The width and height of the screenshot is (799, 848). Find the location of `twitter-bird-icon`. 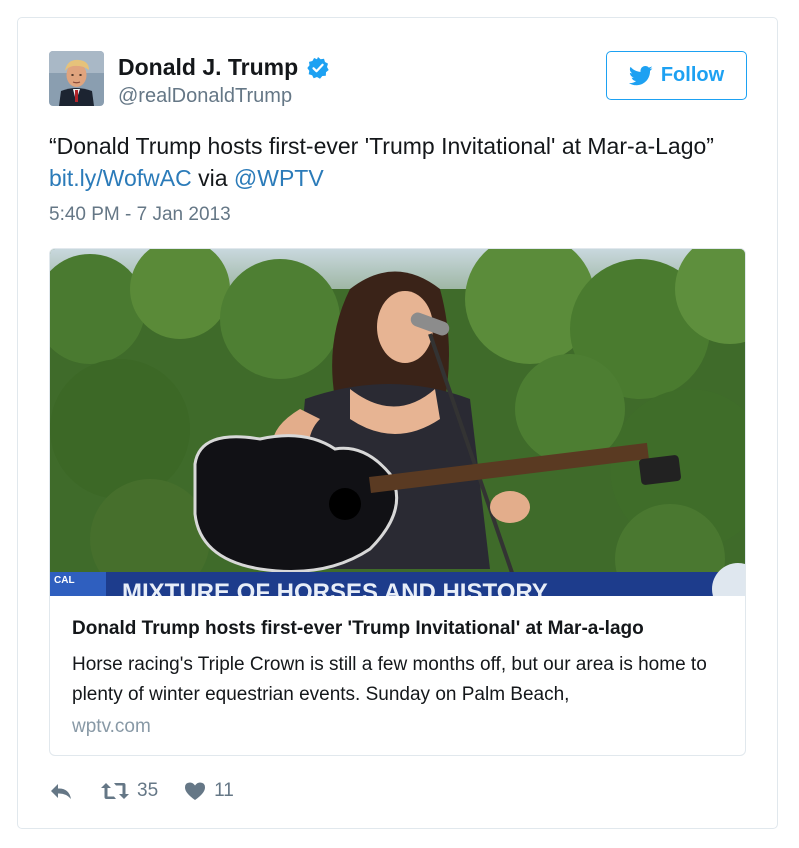

twitter-bird-icon is located at coordinates (640, 75).